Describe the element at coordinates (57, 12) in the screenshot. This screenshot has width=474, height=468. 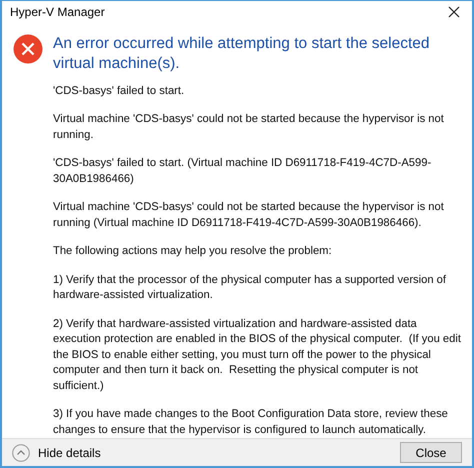
I see `window-title: Hyper-V Manager` at that location.